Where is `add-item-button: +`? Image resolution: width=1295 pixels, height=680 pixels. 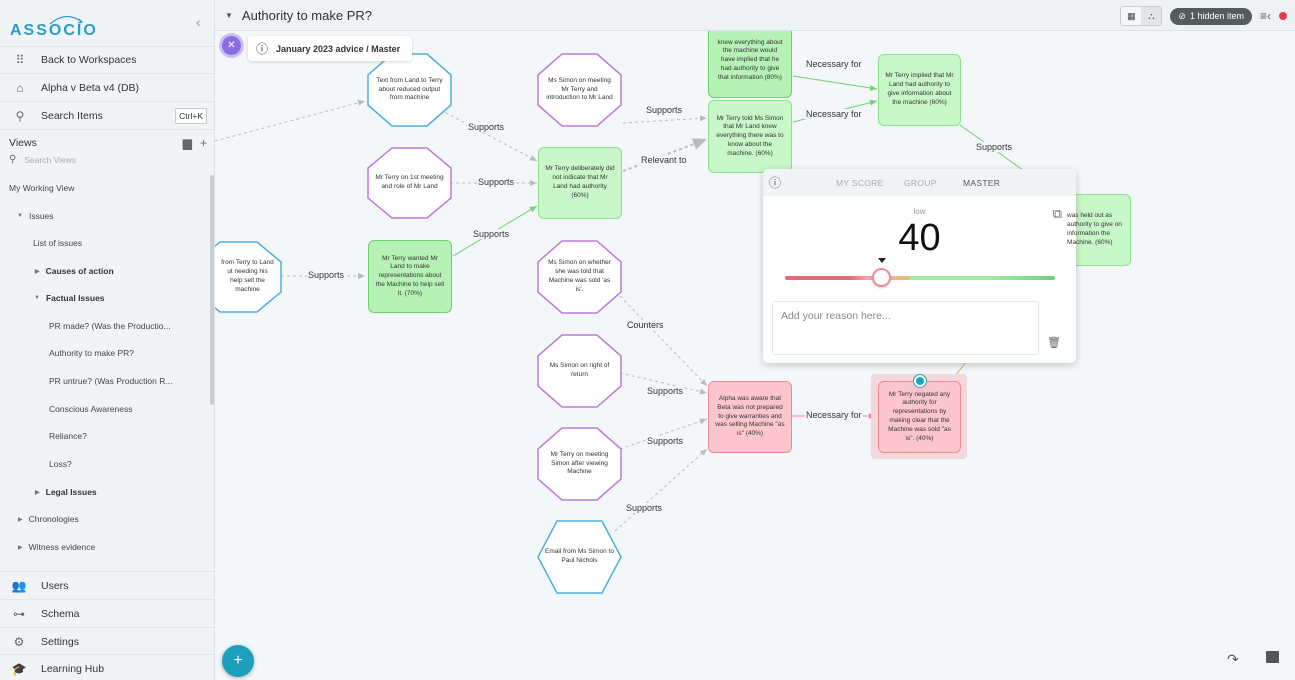
add-item-button: + is located at coordinates (238, 661).